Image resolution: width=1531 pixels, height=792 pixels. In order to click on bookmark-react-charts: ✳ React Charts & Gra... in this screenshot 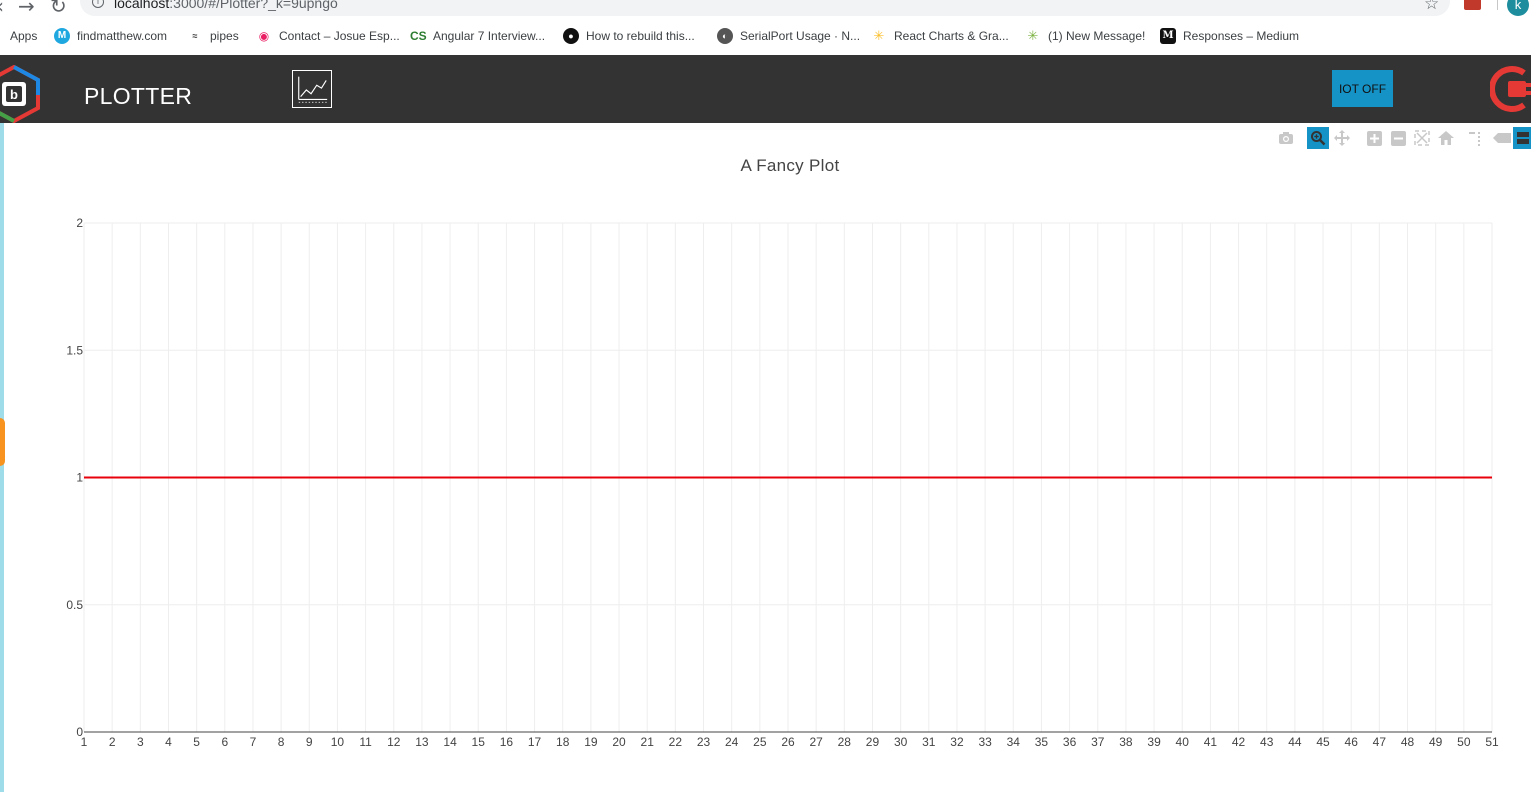, I will do `click(940, 36)`.